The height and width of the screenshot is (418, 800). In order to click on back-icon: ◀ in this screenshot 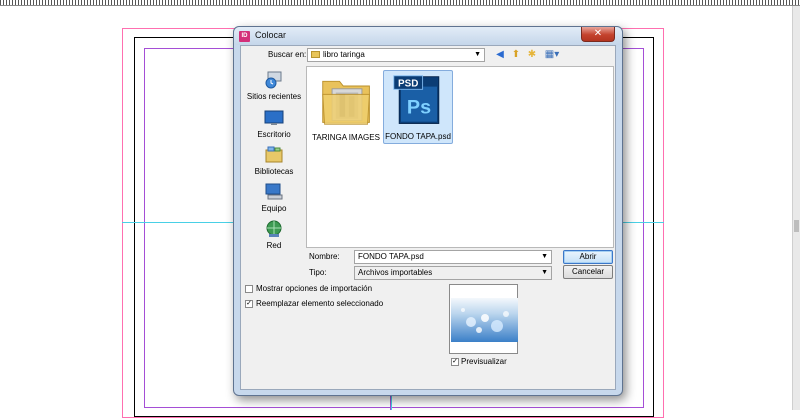, I will do `click(500, 55)`.